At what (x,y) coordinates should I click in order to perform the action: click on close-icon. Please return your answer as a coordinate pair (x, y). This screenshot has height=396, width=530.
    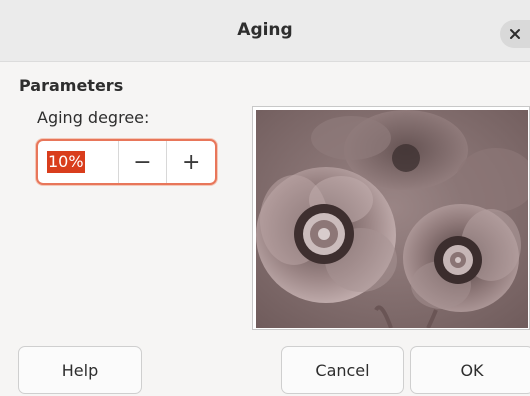
    Looking at the image, I should click on (515, 34).